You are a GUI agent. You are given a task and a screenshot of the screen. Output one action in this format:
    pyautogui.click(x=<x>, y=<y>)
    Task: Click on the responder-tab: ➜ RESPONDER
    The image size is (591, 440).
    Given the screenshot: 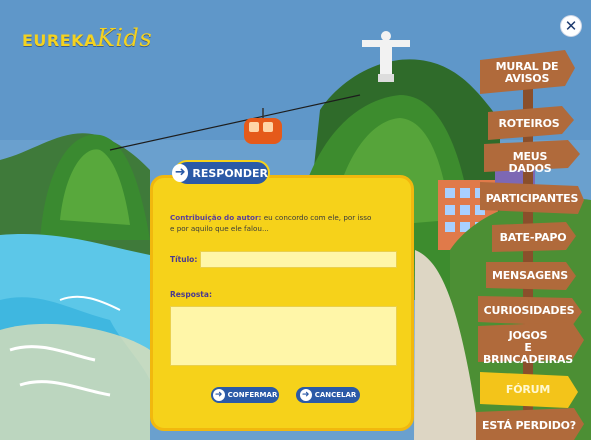 What is the action you would take?
    pyautogui.click(x=221, y=173)
    